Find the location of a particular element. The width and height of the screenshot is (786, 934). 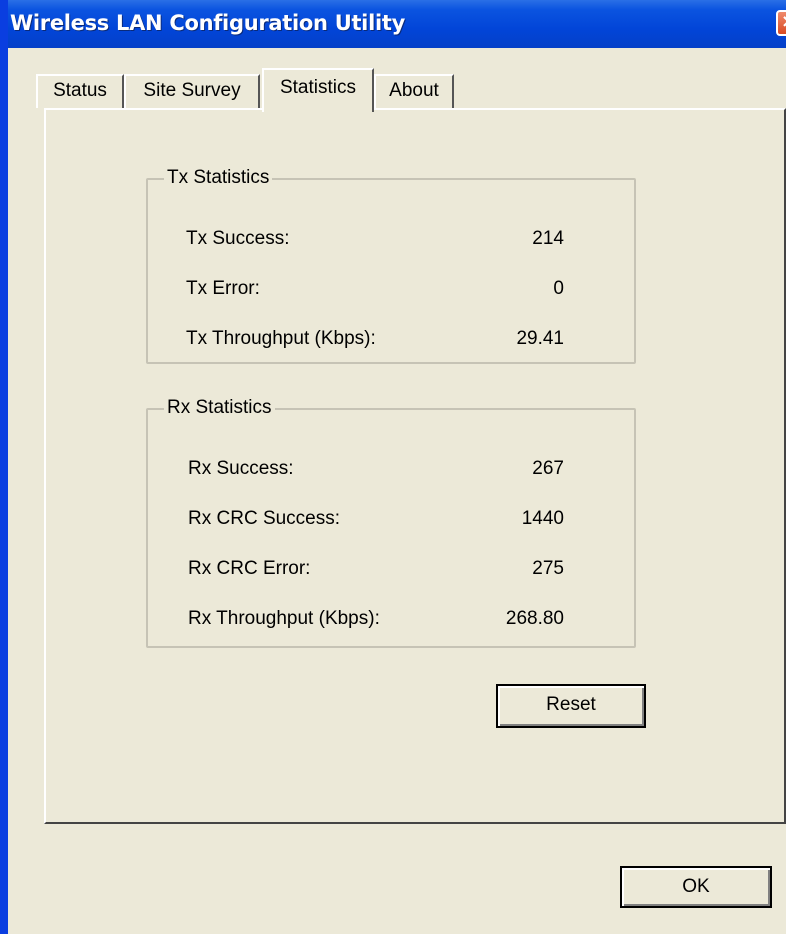

tx-throughput-label: Tx Throughput (Kbps): is located at coordinates (281, 338).